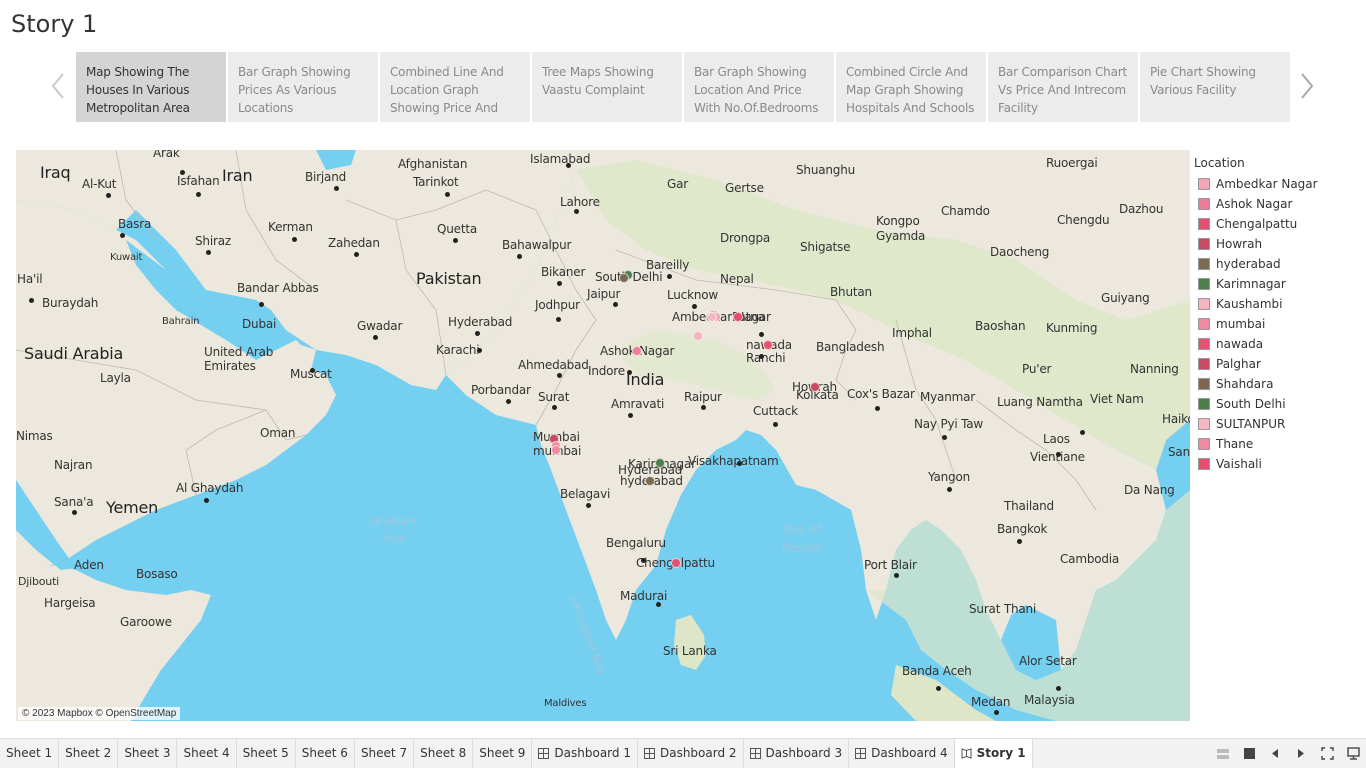 Image resolution: width=1366 pixels, height=768 pixels. I want to click on sheet-tab: Dashboard 4, so click(902, 753).